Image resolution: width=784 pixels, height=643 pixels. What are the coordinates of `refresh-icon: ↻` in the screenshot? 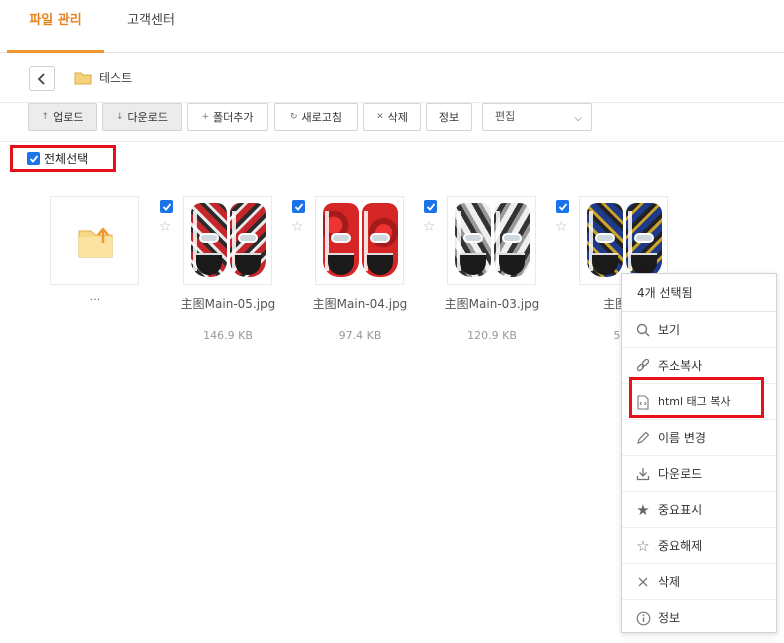 It's located at (293, 117).